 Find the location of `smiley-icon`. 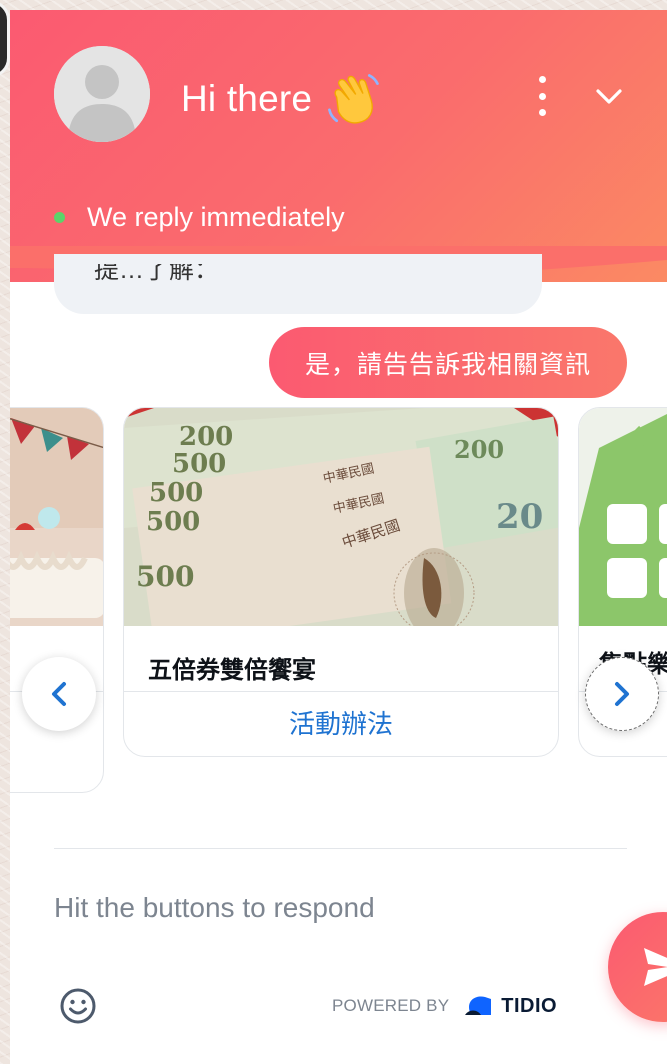

smiley-icon is located at coordinates (78, 1006).